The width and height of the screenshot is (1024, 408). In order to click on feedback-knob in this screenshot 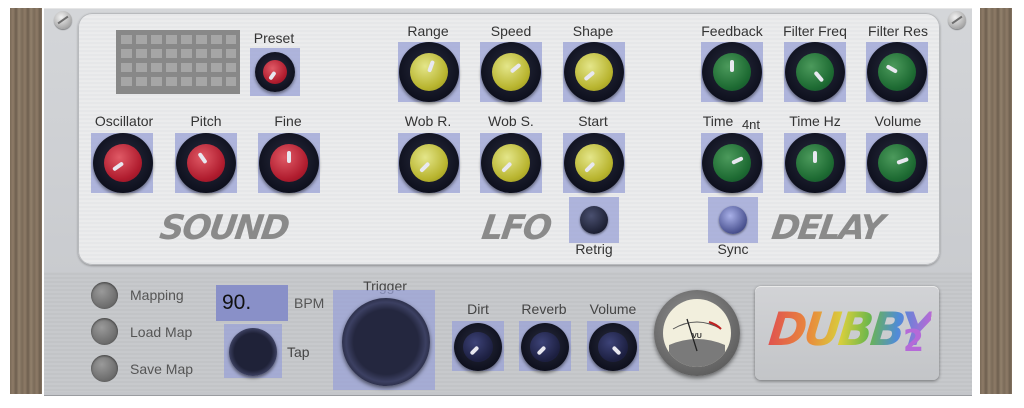, I will do `click(732, 72)`.